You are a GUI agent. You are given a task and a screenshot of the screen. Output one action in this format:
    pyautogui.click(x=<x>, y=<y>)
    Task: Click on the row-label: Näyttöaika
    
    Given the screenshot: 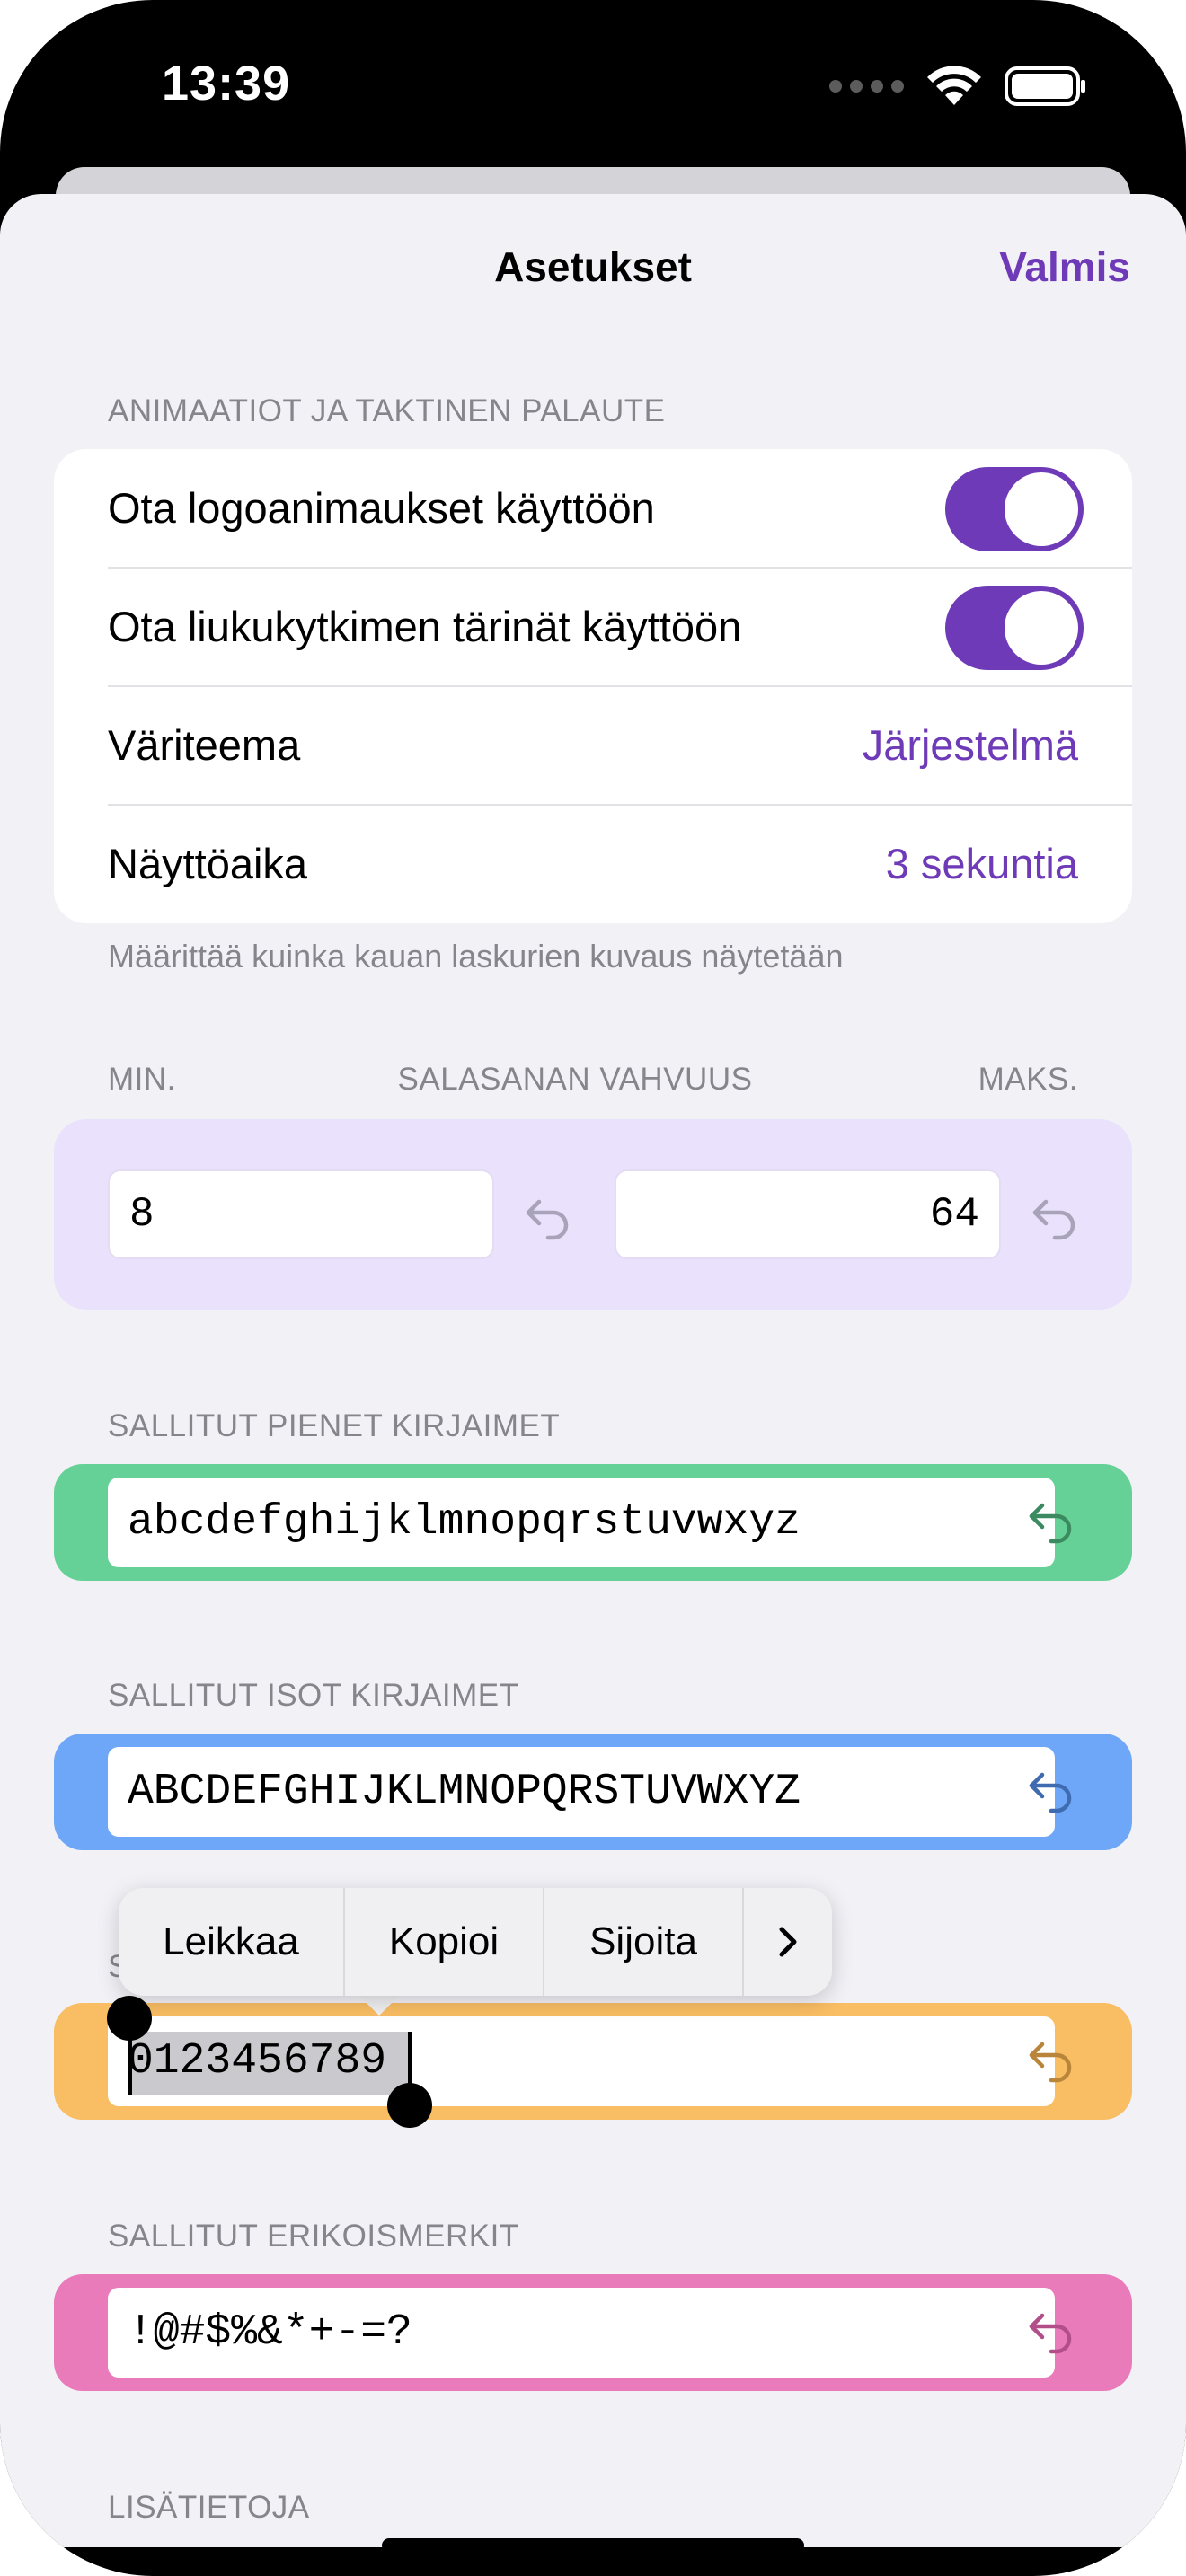 What is the action you would take?
    pyautogui.click(x=208, y=863)
    